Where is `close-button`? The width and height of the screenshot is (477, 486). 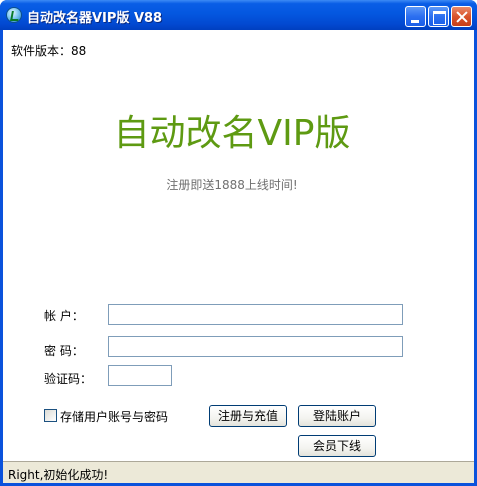
close-button is located at coordinates (461, 16).